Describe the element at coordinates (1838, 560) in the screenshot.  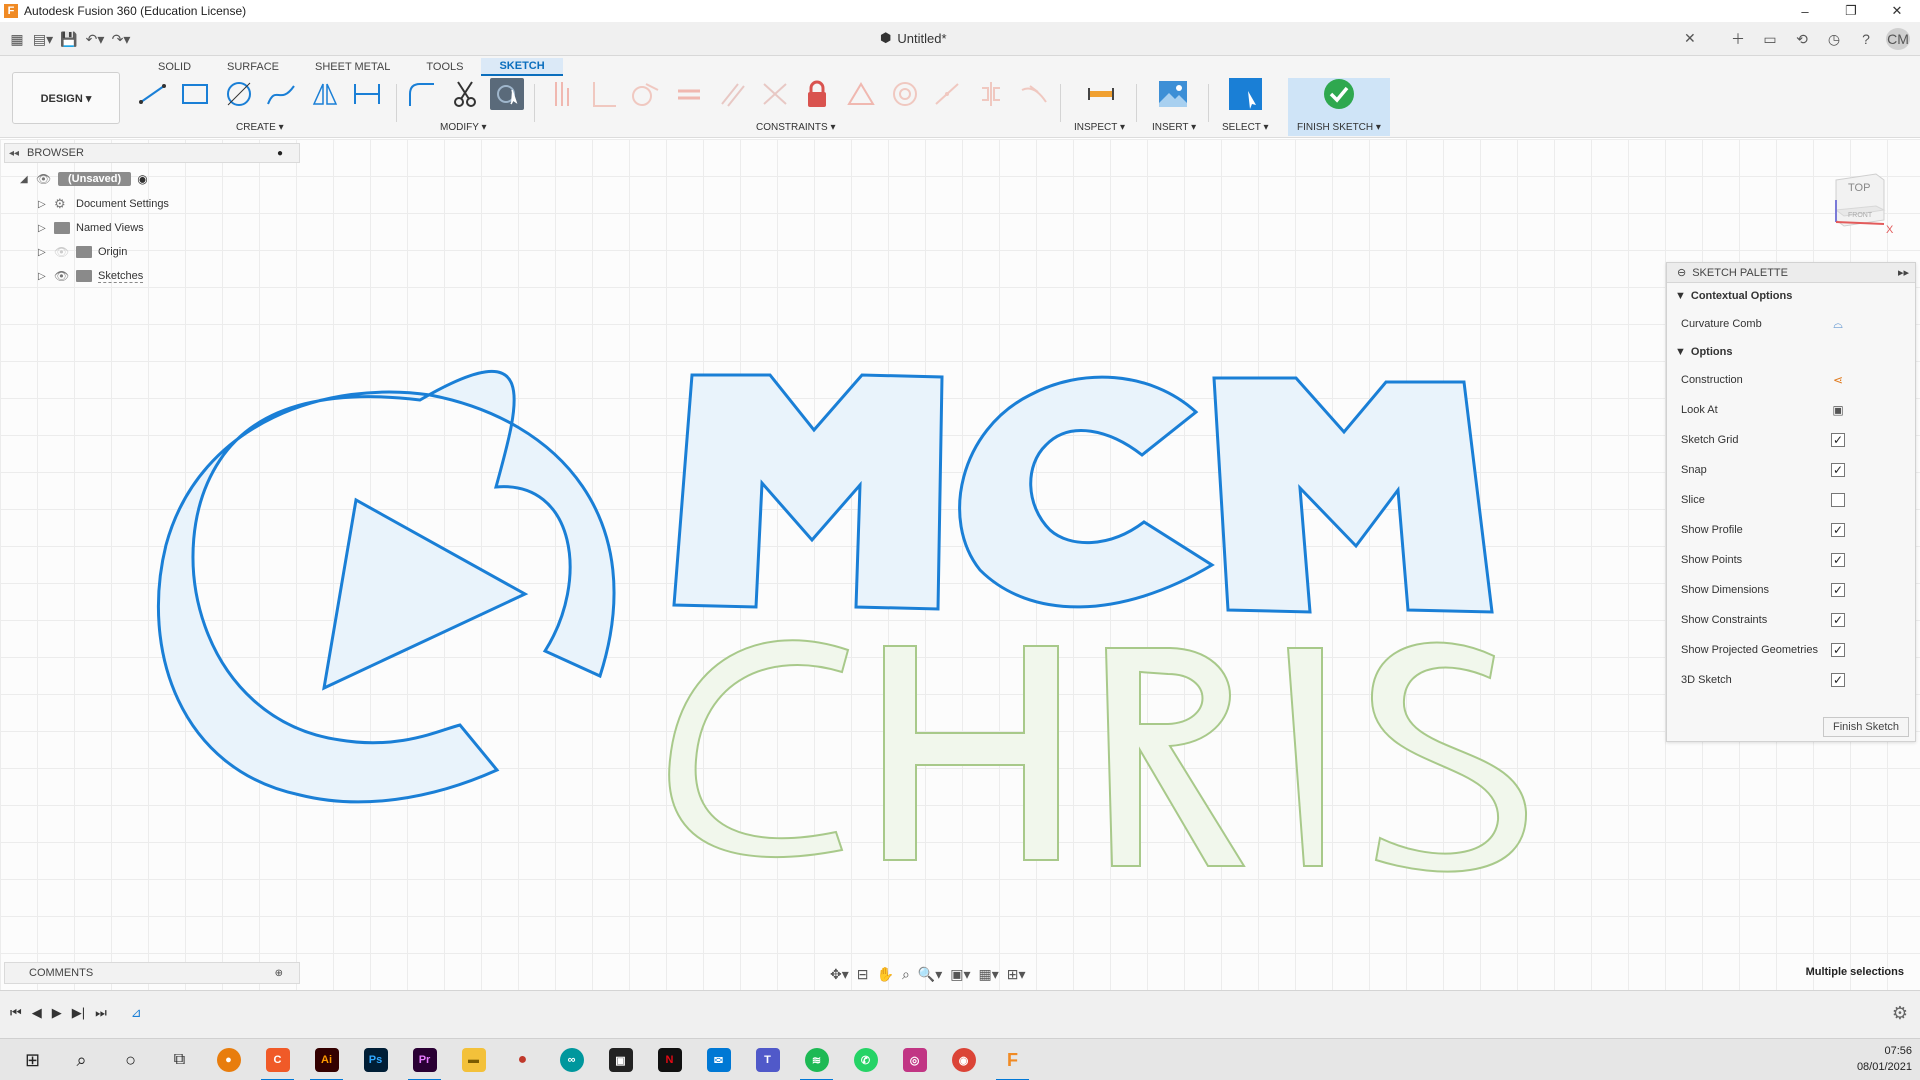
I see `show-points-checkbox: ✓` at that location.